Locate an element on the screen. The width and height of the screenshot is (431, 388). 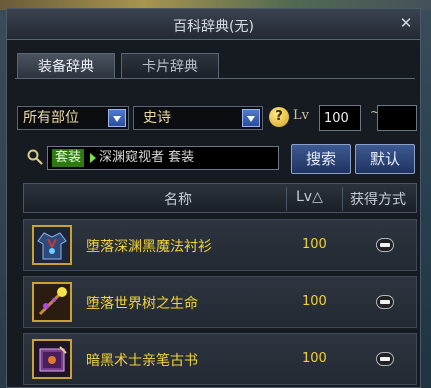
part-select-value: 所有部位 is located at coordinates (51, 118).